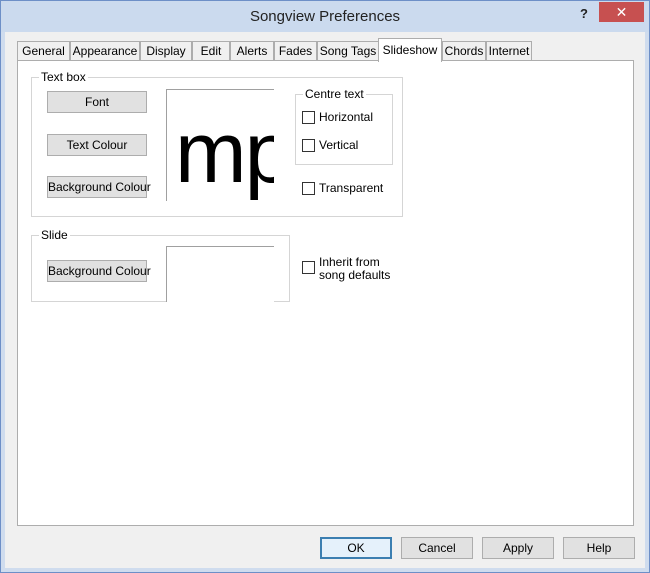 The image size is (650, 573). I want to click on preview-sample-text: mp, so click(224, 153).